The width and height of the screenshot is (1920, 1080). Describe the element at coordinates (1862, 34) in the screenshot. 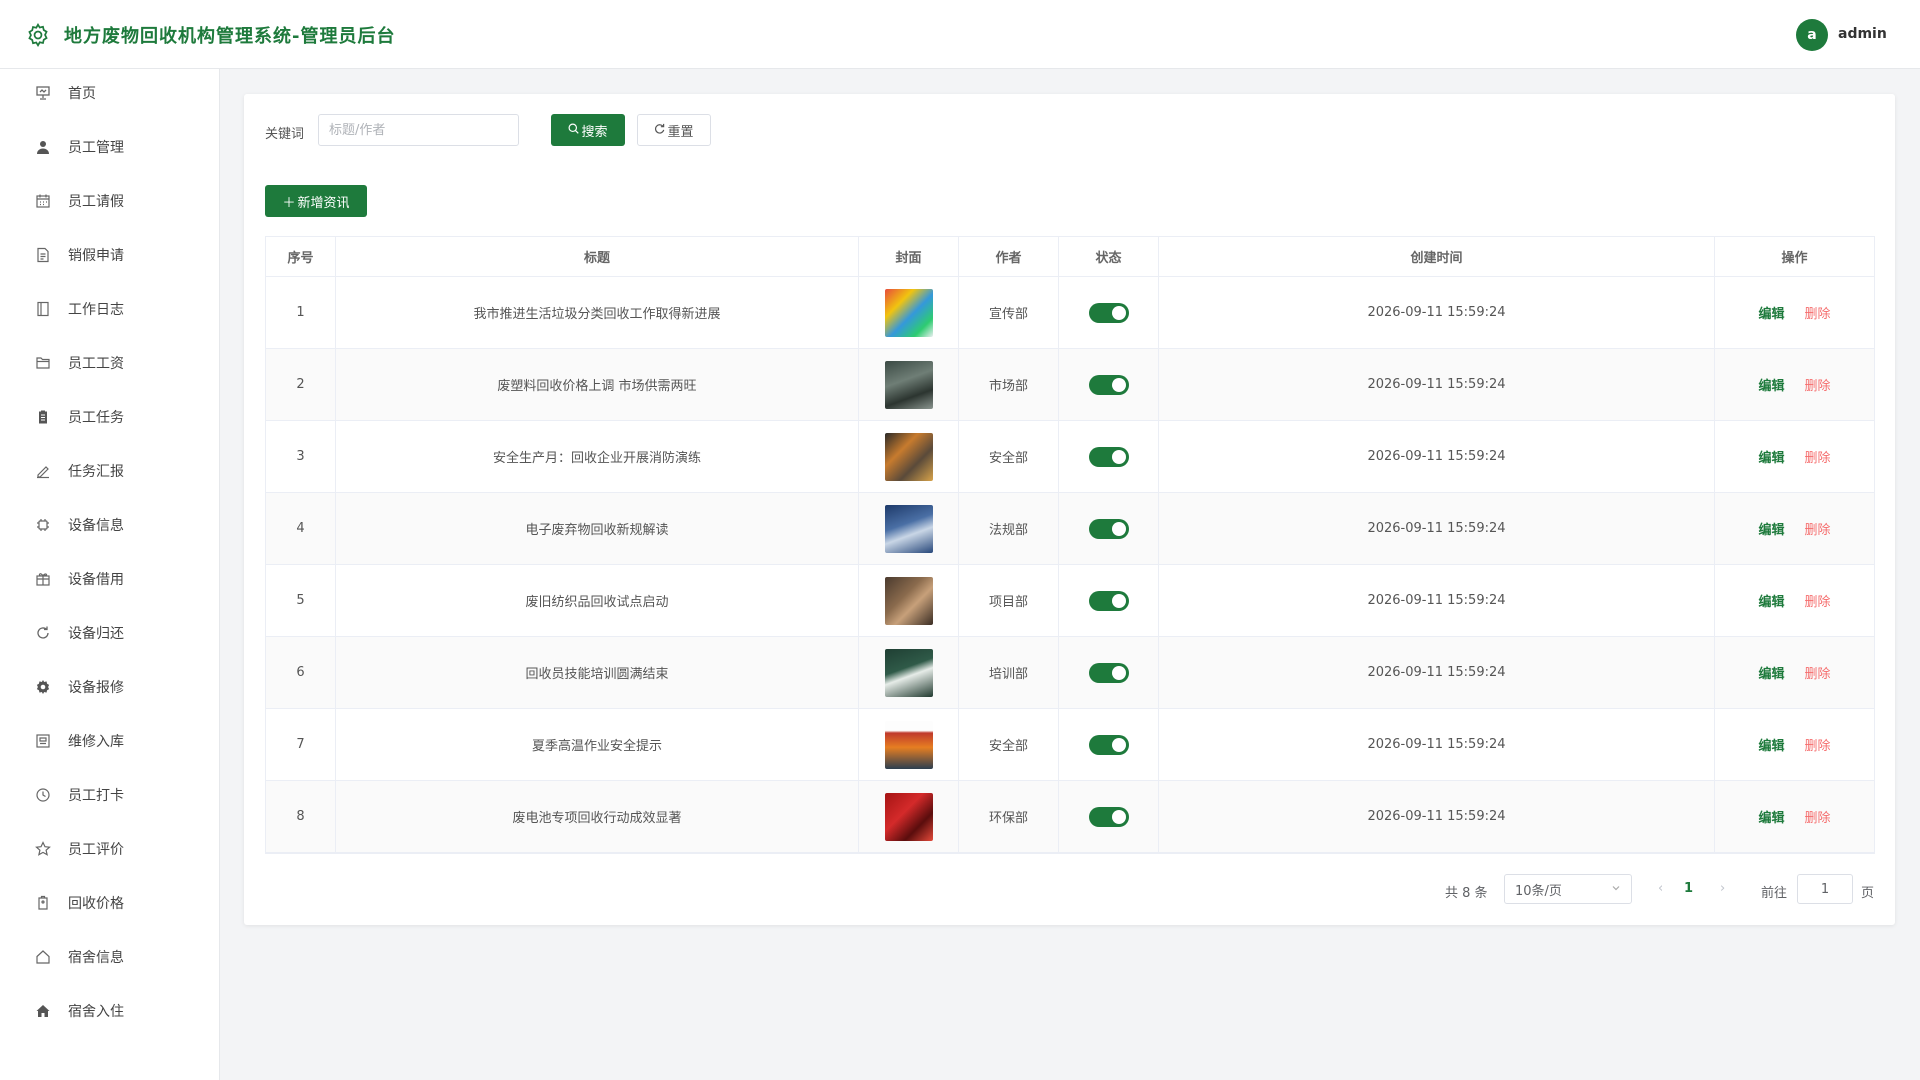

I see `username: admin` at that location.